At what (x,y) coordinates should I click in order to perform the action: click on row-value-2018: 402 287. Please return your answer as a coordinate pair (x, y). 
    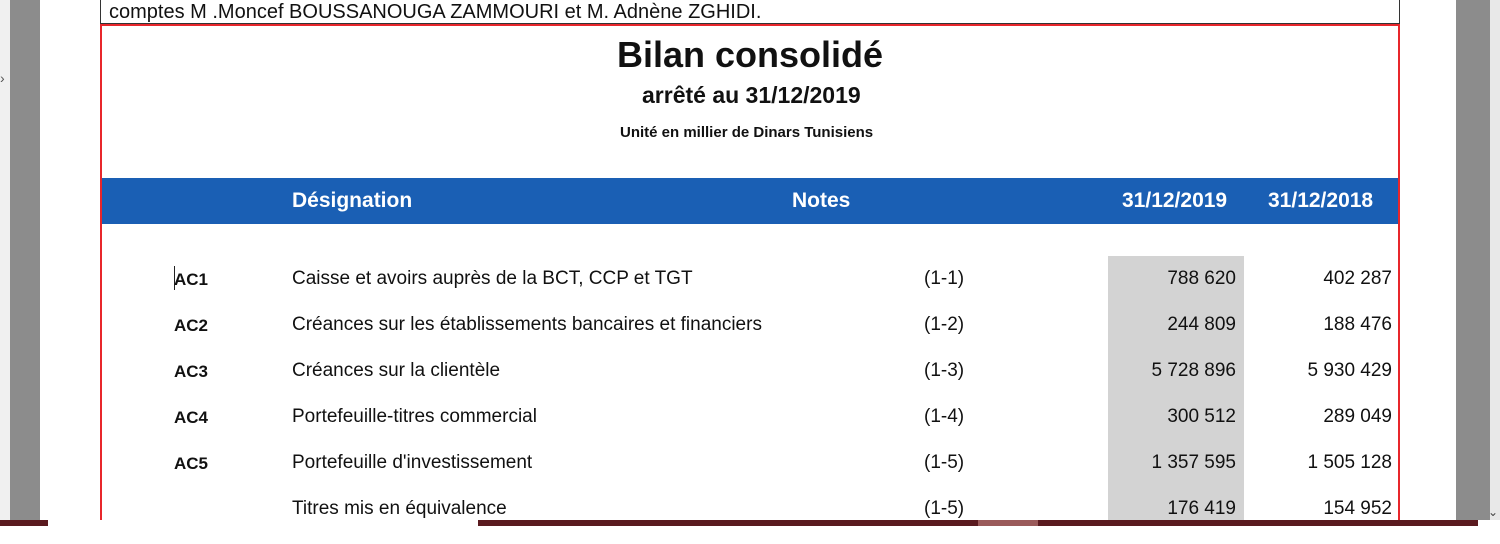
    Looking at the image, I should click on (1357, 278).